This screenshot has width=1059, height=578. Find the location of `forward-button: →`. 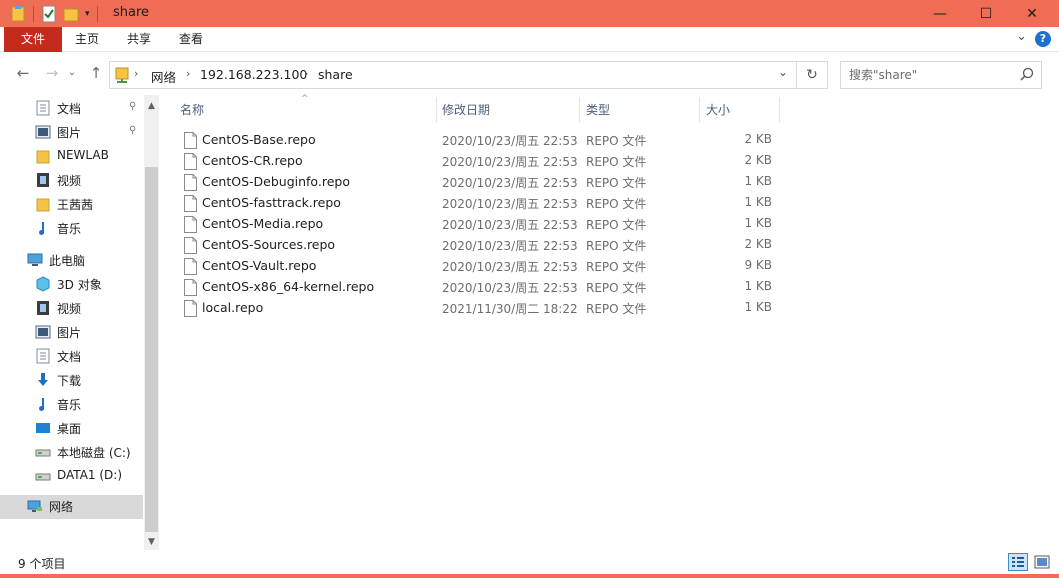

forward-button: → is located at coordinates (52, 73).